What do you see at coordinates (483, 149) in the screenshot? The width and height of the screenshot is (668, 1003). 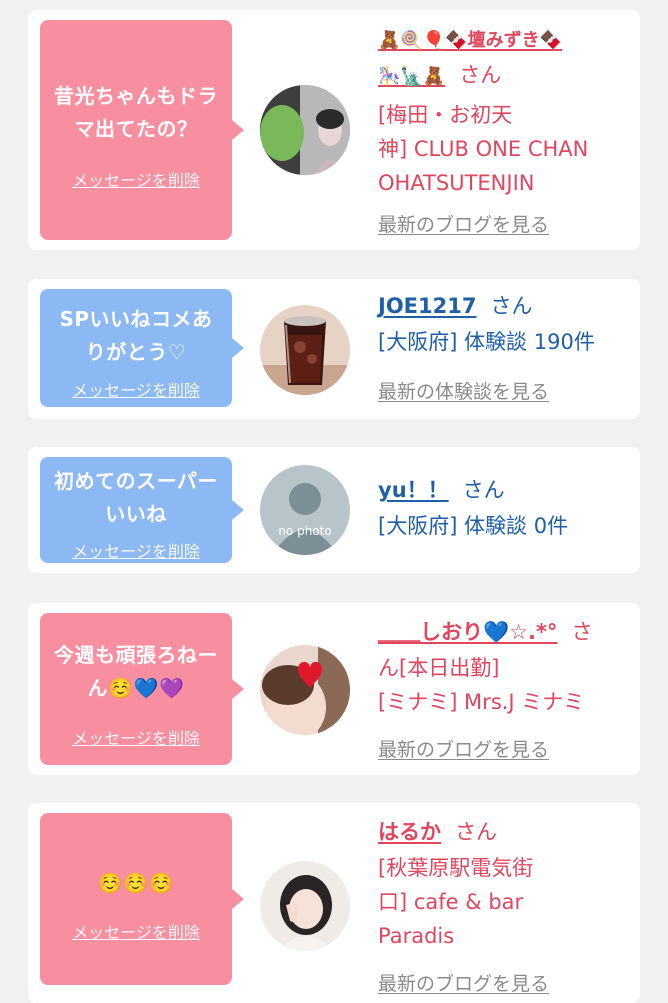 I see `shop-info: [梅田・お初天 神] CLUB ONE CHAN OHATSUTENJIN` at bounding box center [483, 149].